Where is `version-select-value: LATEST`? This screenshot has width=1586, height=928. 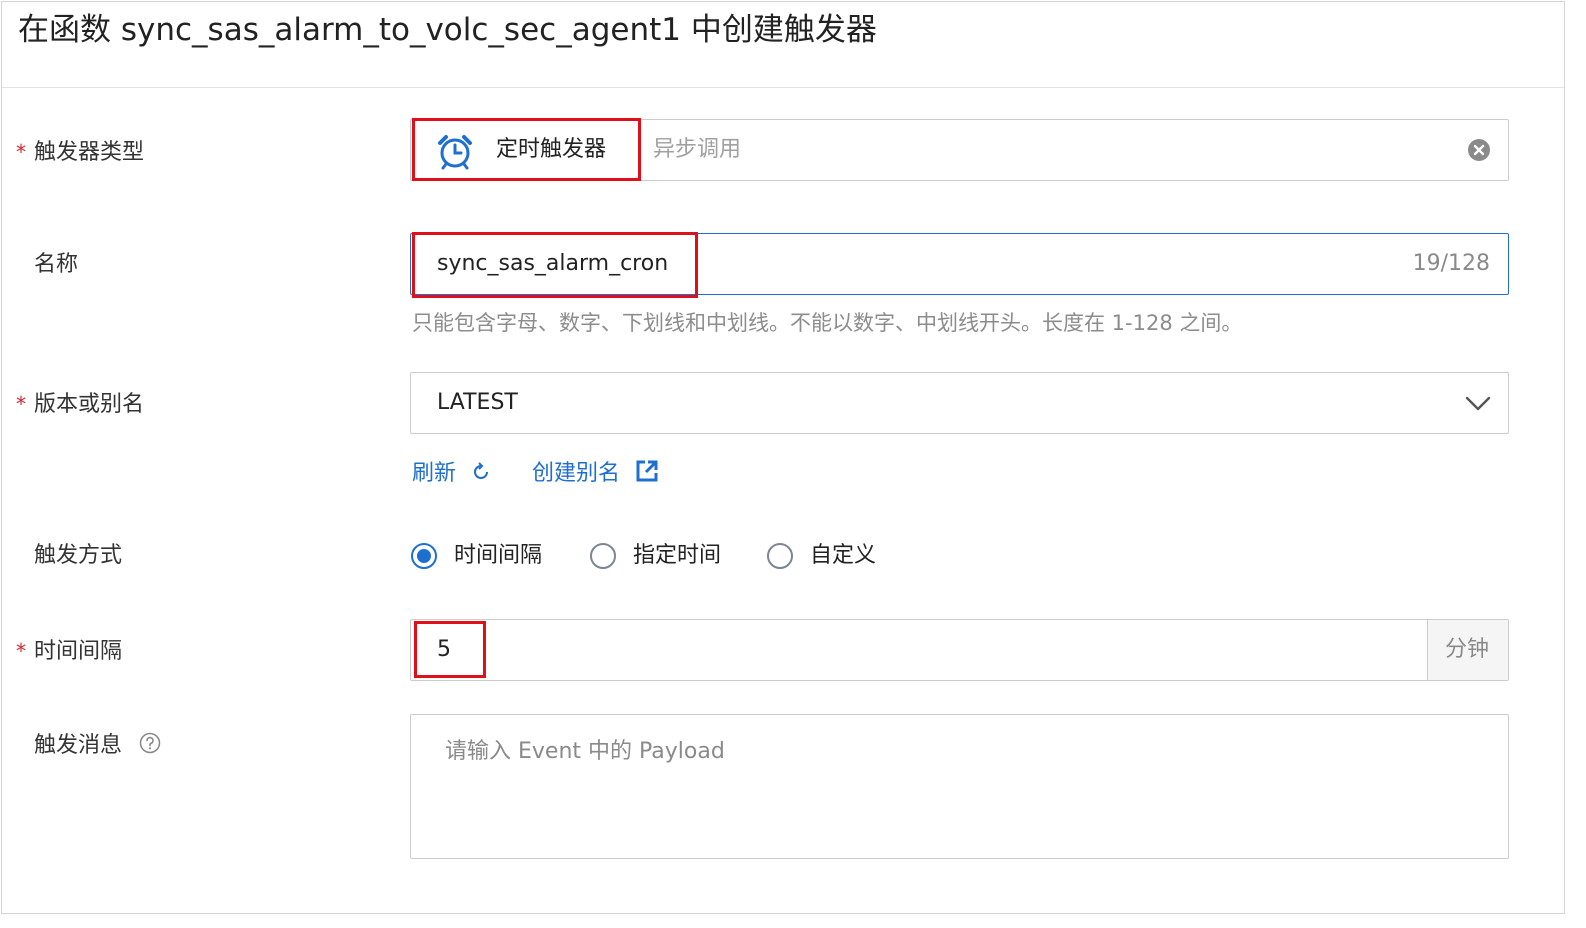 version-select-value: LATEST is located at coordinates (477, 402).